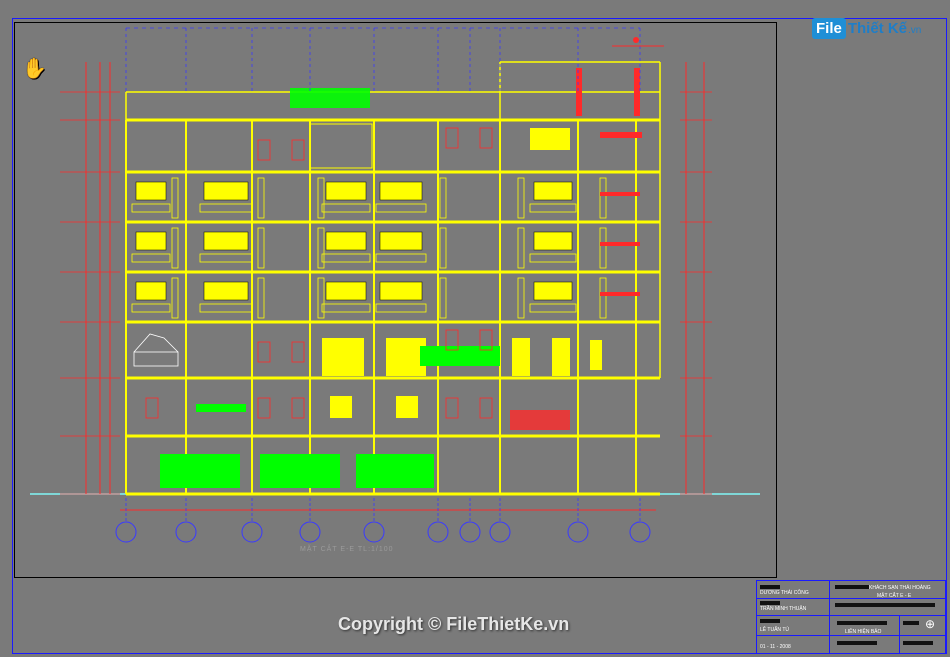 Image resolution: width=950 pixels, height=657 pixels. What do you see at coordinates (783, 609) in the screenshot?
I see `designer-2: TRẦN MINH THUẬN` at bounding box center [783, 609].